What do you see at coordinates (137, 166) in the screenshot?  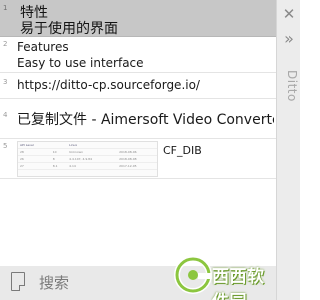 I see `thumbnail-cell: 2017-12-05` at bounding box center [137, 166].